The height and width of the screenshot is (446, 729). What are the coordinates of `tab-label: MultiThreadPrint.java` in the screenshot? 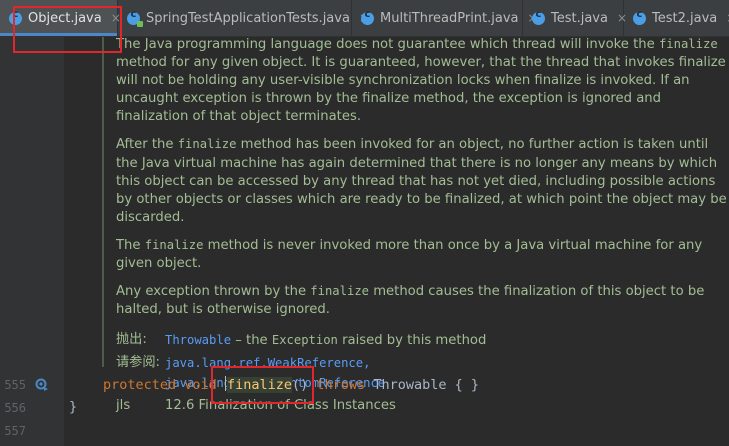 It's located at (449, 18).